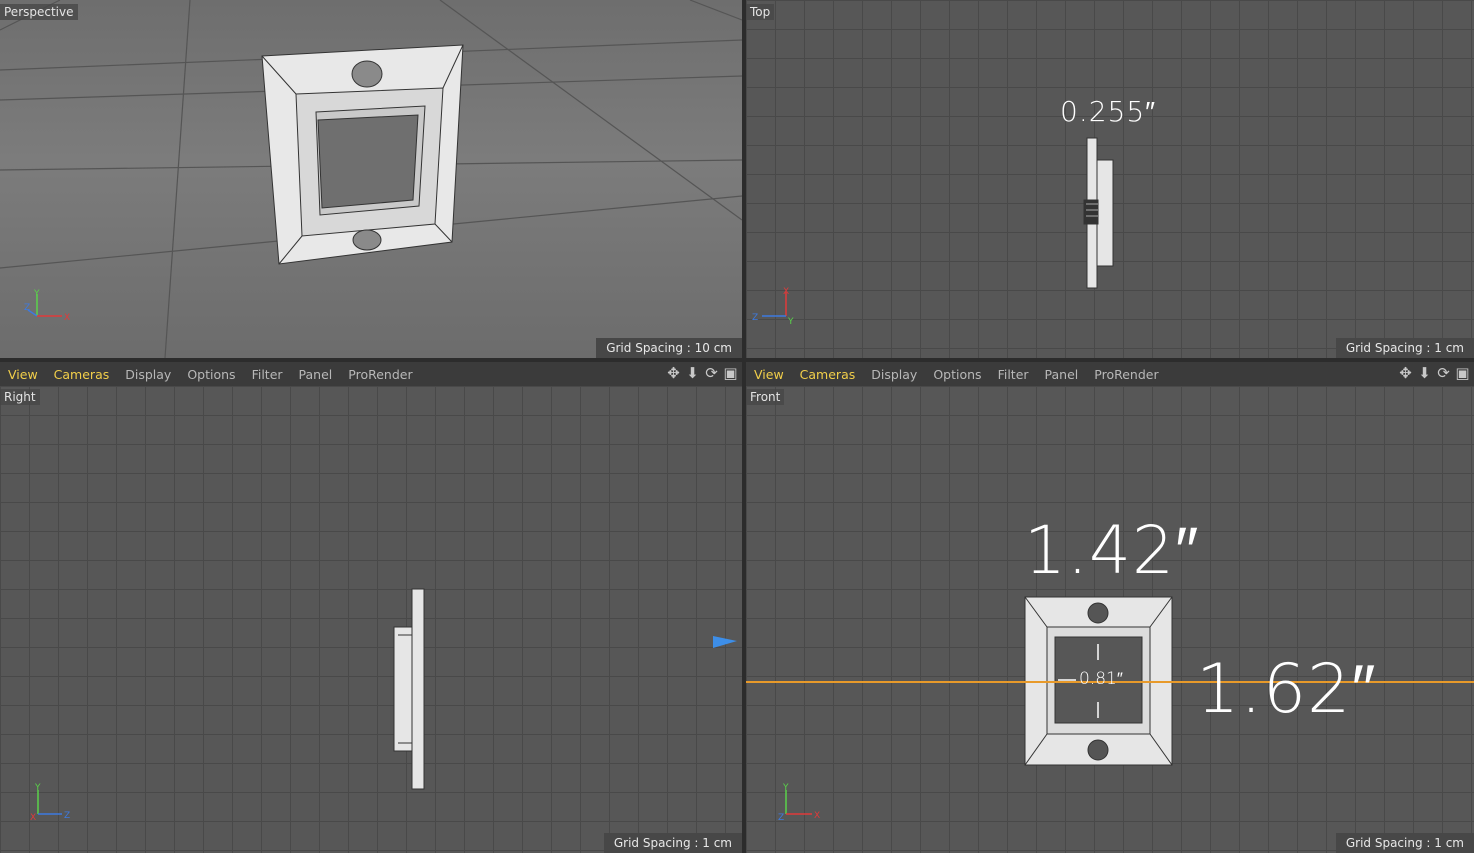  What do you see at coordinates (669, 348) in the screenshot?
I see `grid-spacing-perspective: Grid Spacing : 10 cm` at bounding box center [669, 348].